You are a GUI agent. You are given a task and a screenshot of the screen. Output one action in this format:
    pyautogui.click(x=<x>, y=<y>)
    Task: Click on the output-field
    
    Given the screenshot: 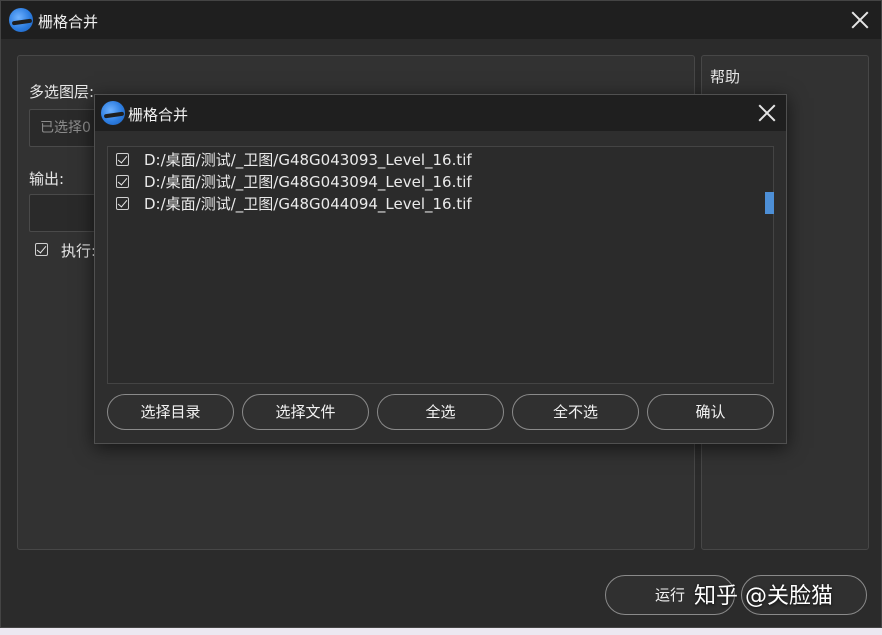 What is the action you would take?
    pyautogui.click(x=65, y=213)
    